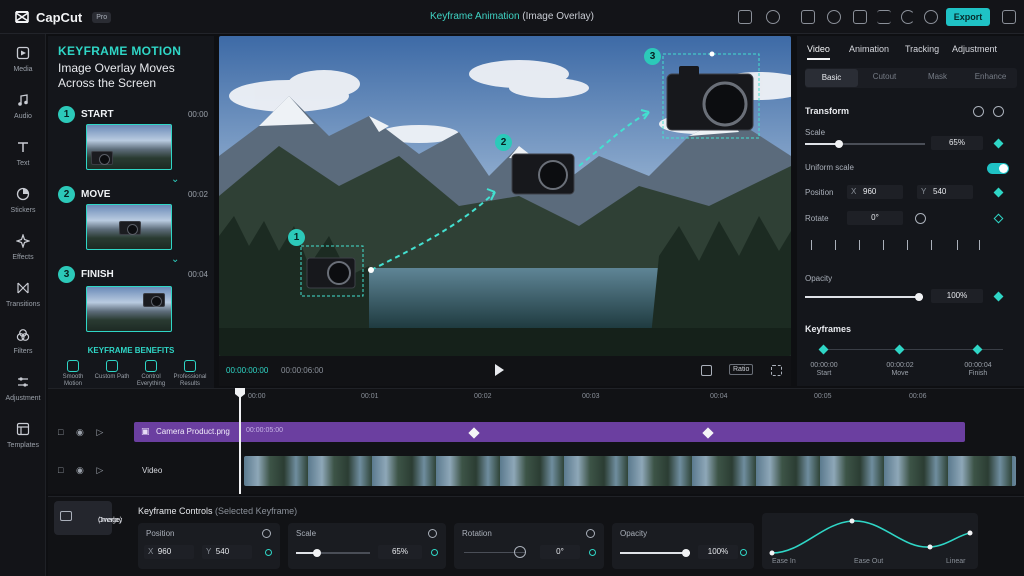  Describe the element at coordinates (706, 370) in the screenshot. I see `subtitle-icon` at that location.